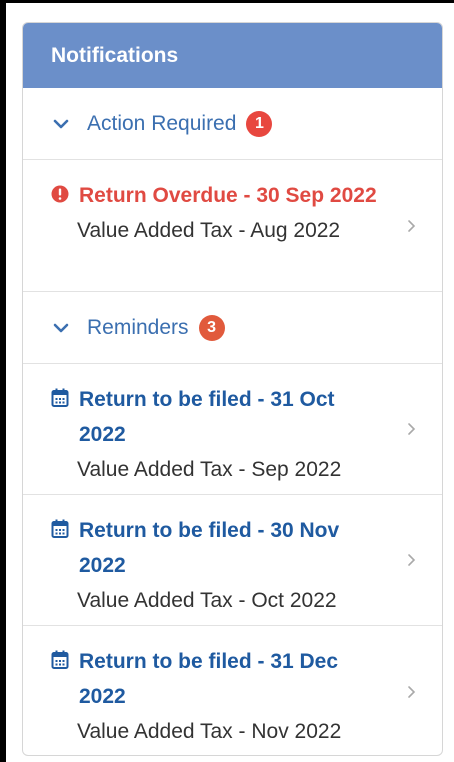  What do you see at coordinates (60, 194) in the screenshot?
I see `alert-circle-icon` at bounding box center [60, 194].